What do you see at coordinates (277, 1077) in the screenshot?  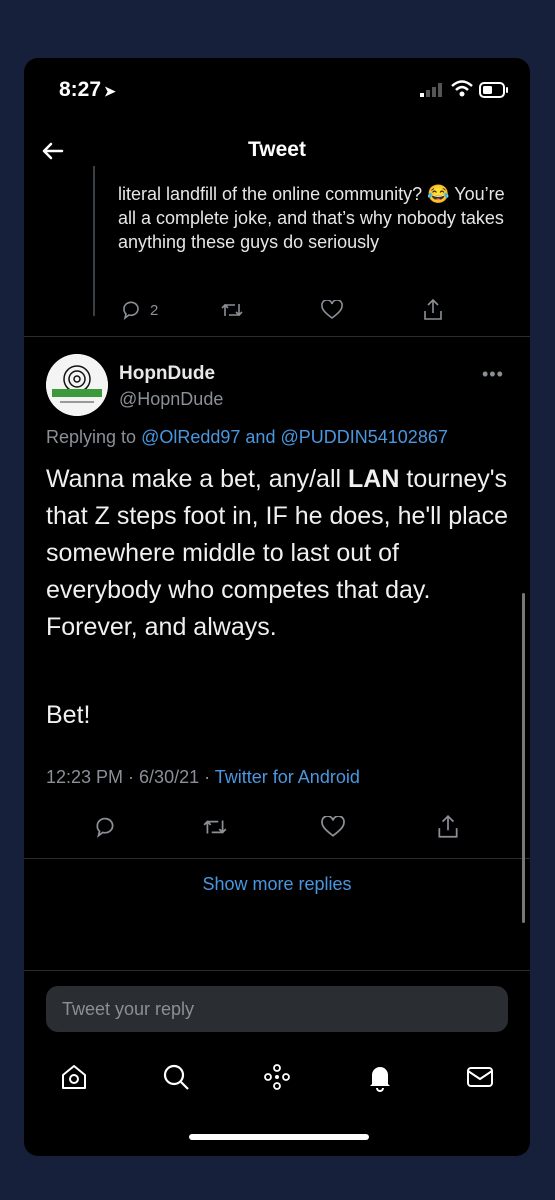 I see `spaces-icon` at bounding box center [277, 1077].